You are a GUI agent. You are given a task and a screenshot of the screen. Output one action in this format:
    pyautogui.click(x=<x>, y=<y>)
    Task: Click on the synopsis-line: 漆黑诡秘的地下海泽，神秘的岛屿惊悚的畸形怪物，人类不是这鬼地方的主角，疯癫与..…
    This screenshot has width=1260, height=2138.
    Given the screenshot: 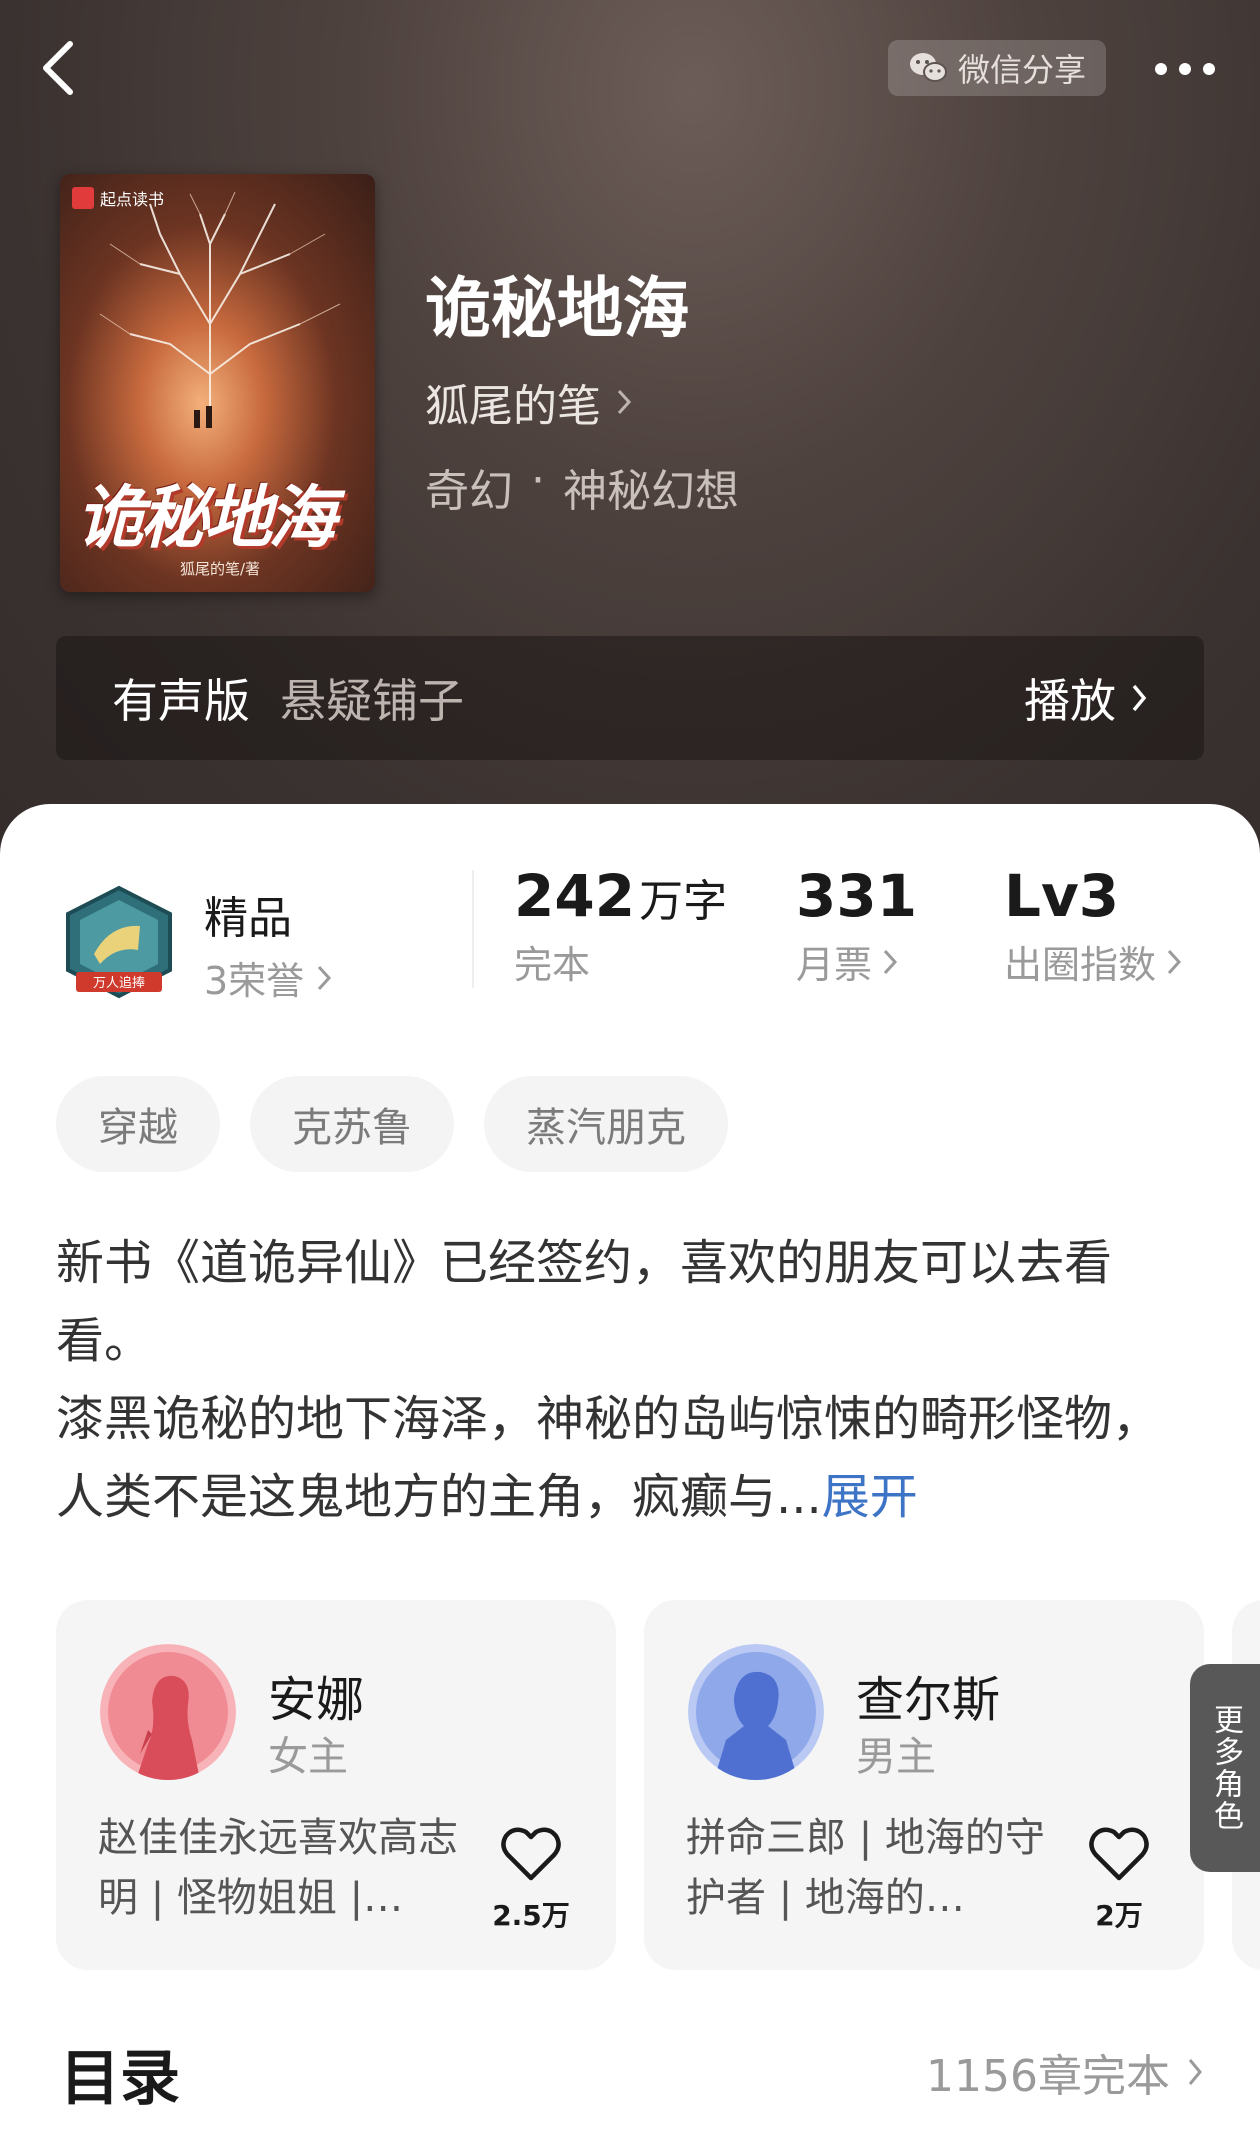 What is the action you would take?
    pyautogui.click(x=608, y=1458)
    